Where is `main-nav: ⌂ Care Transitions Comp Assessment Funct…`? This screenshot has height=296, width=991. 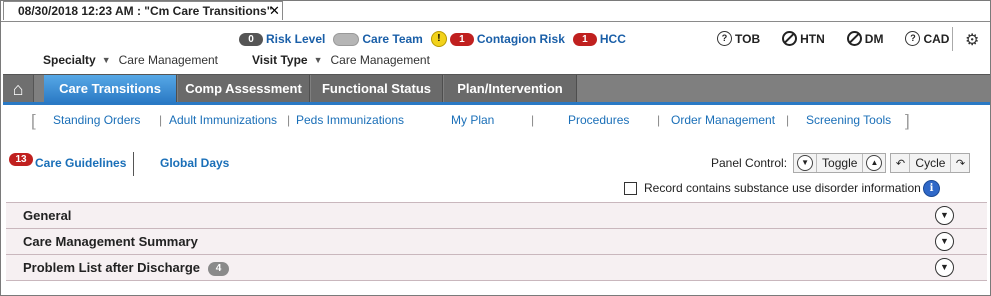
main-nav: ⌂ Care Transitions Comp Assessment Funct… is located at coordinates (496, 88).